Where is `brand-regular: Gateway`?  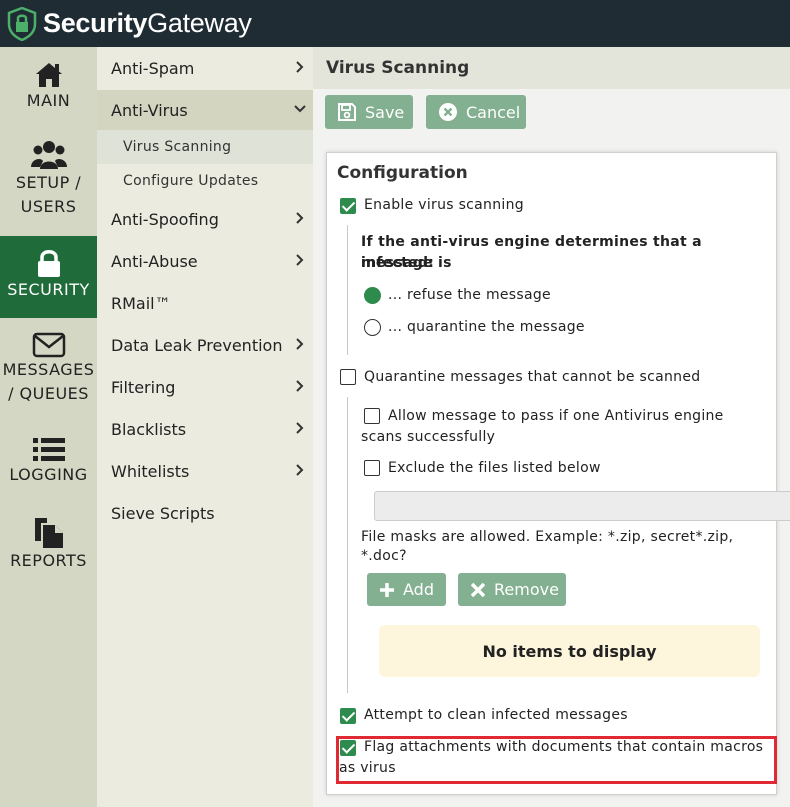
brand-regular: Gateway is located at coordinates (199, 23).